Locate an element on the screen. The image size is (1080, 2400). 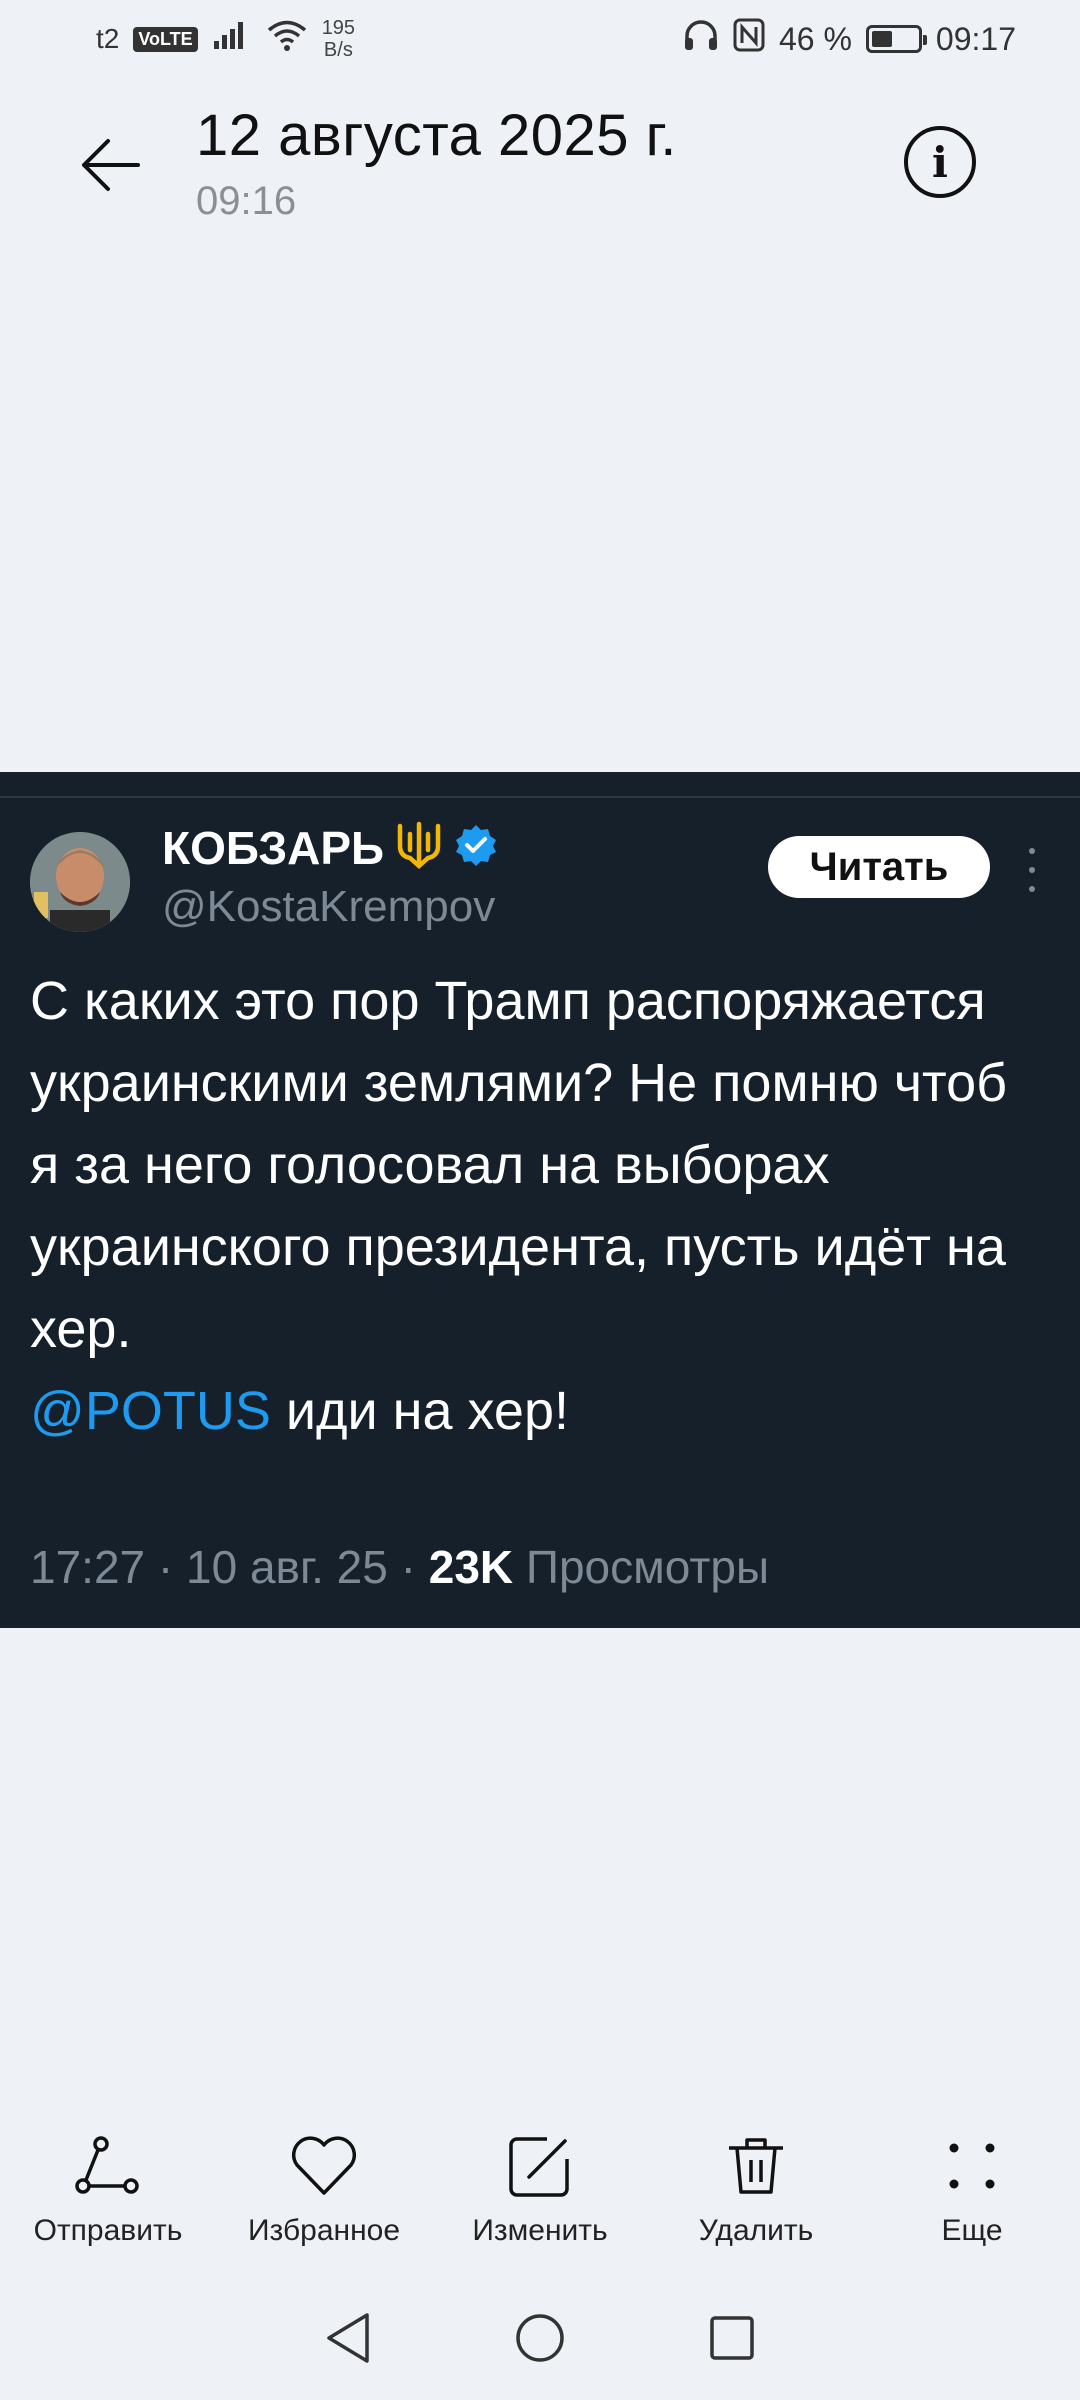
favorite-label: Избранное is located at coordinates (324, 2230).